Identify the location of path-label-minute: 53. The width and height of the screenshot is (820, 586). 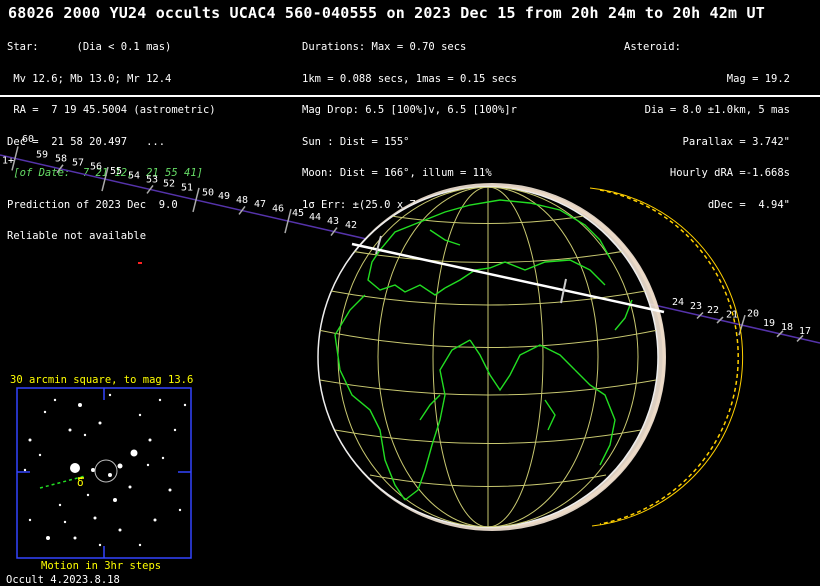
(152, 179).